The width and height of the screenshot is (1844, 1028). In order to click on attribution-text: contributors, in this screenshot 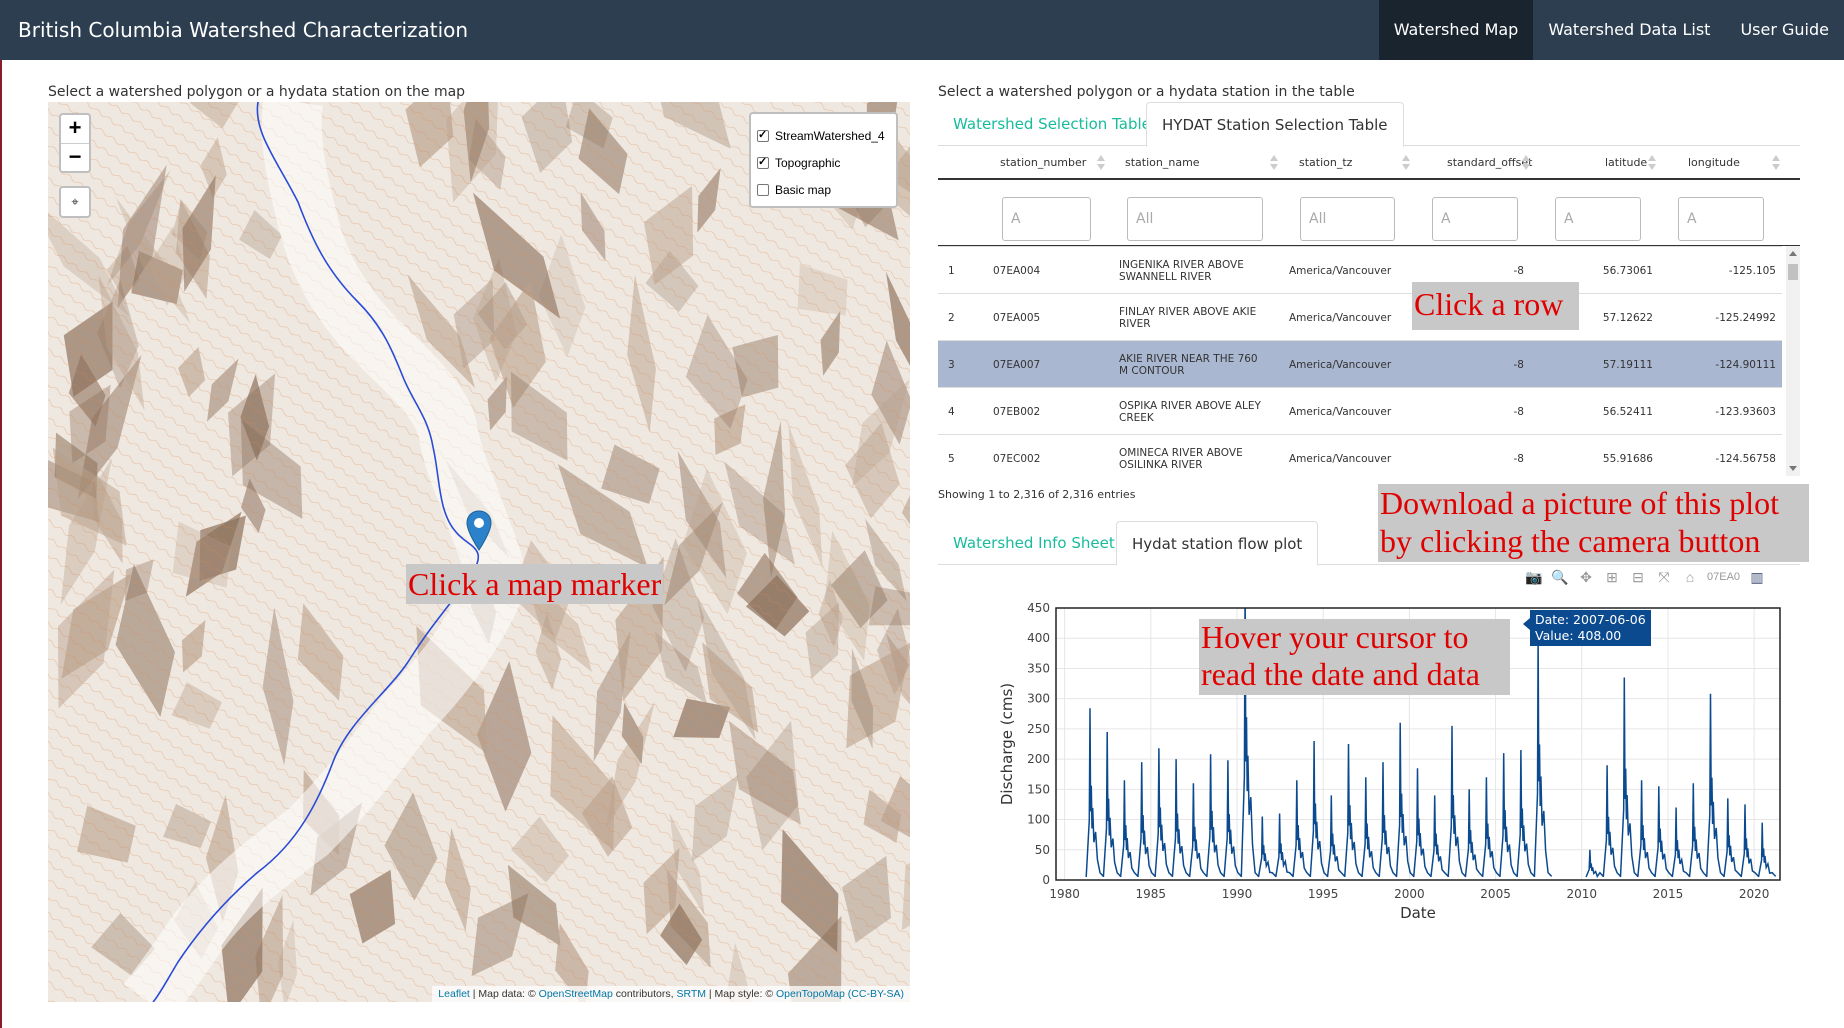, I will do `click(644, 994)`.